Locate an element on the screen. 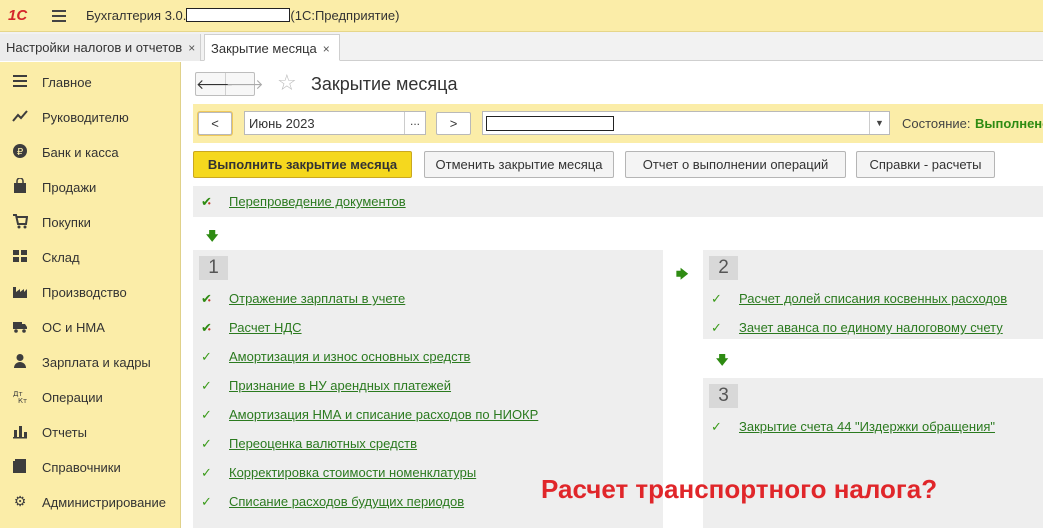 This screenshot has width=1043, height=528. prev-period-button: < is located at coordinates (215, 123).